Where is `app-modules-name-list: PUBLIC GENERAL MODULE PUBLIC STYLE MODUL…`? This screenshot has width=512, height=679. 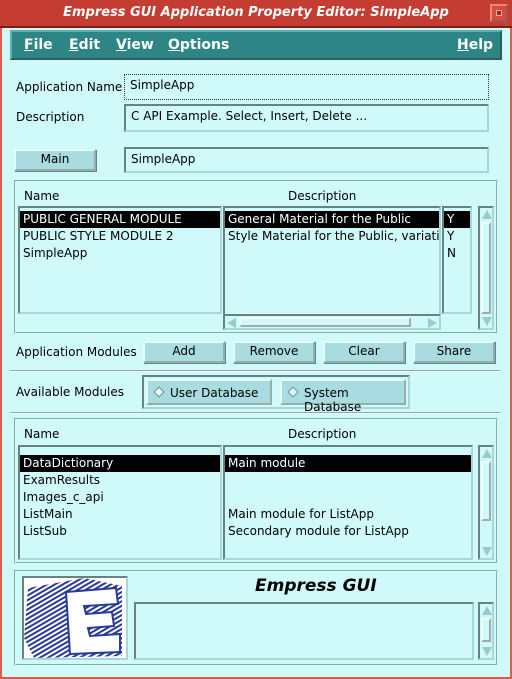
app-modules-name-list: PUBLIC GENERAL MODULE PUBLIC STYLE MODUL… is located at coordinates (120, 260).